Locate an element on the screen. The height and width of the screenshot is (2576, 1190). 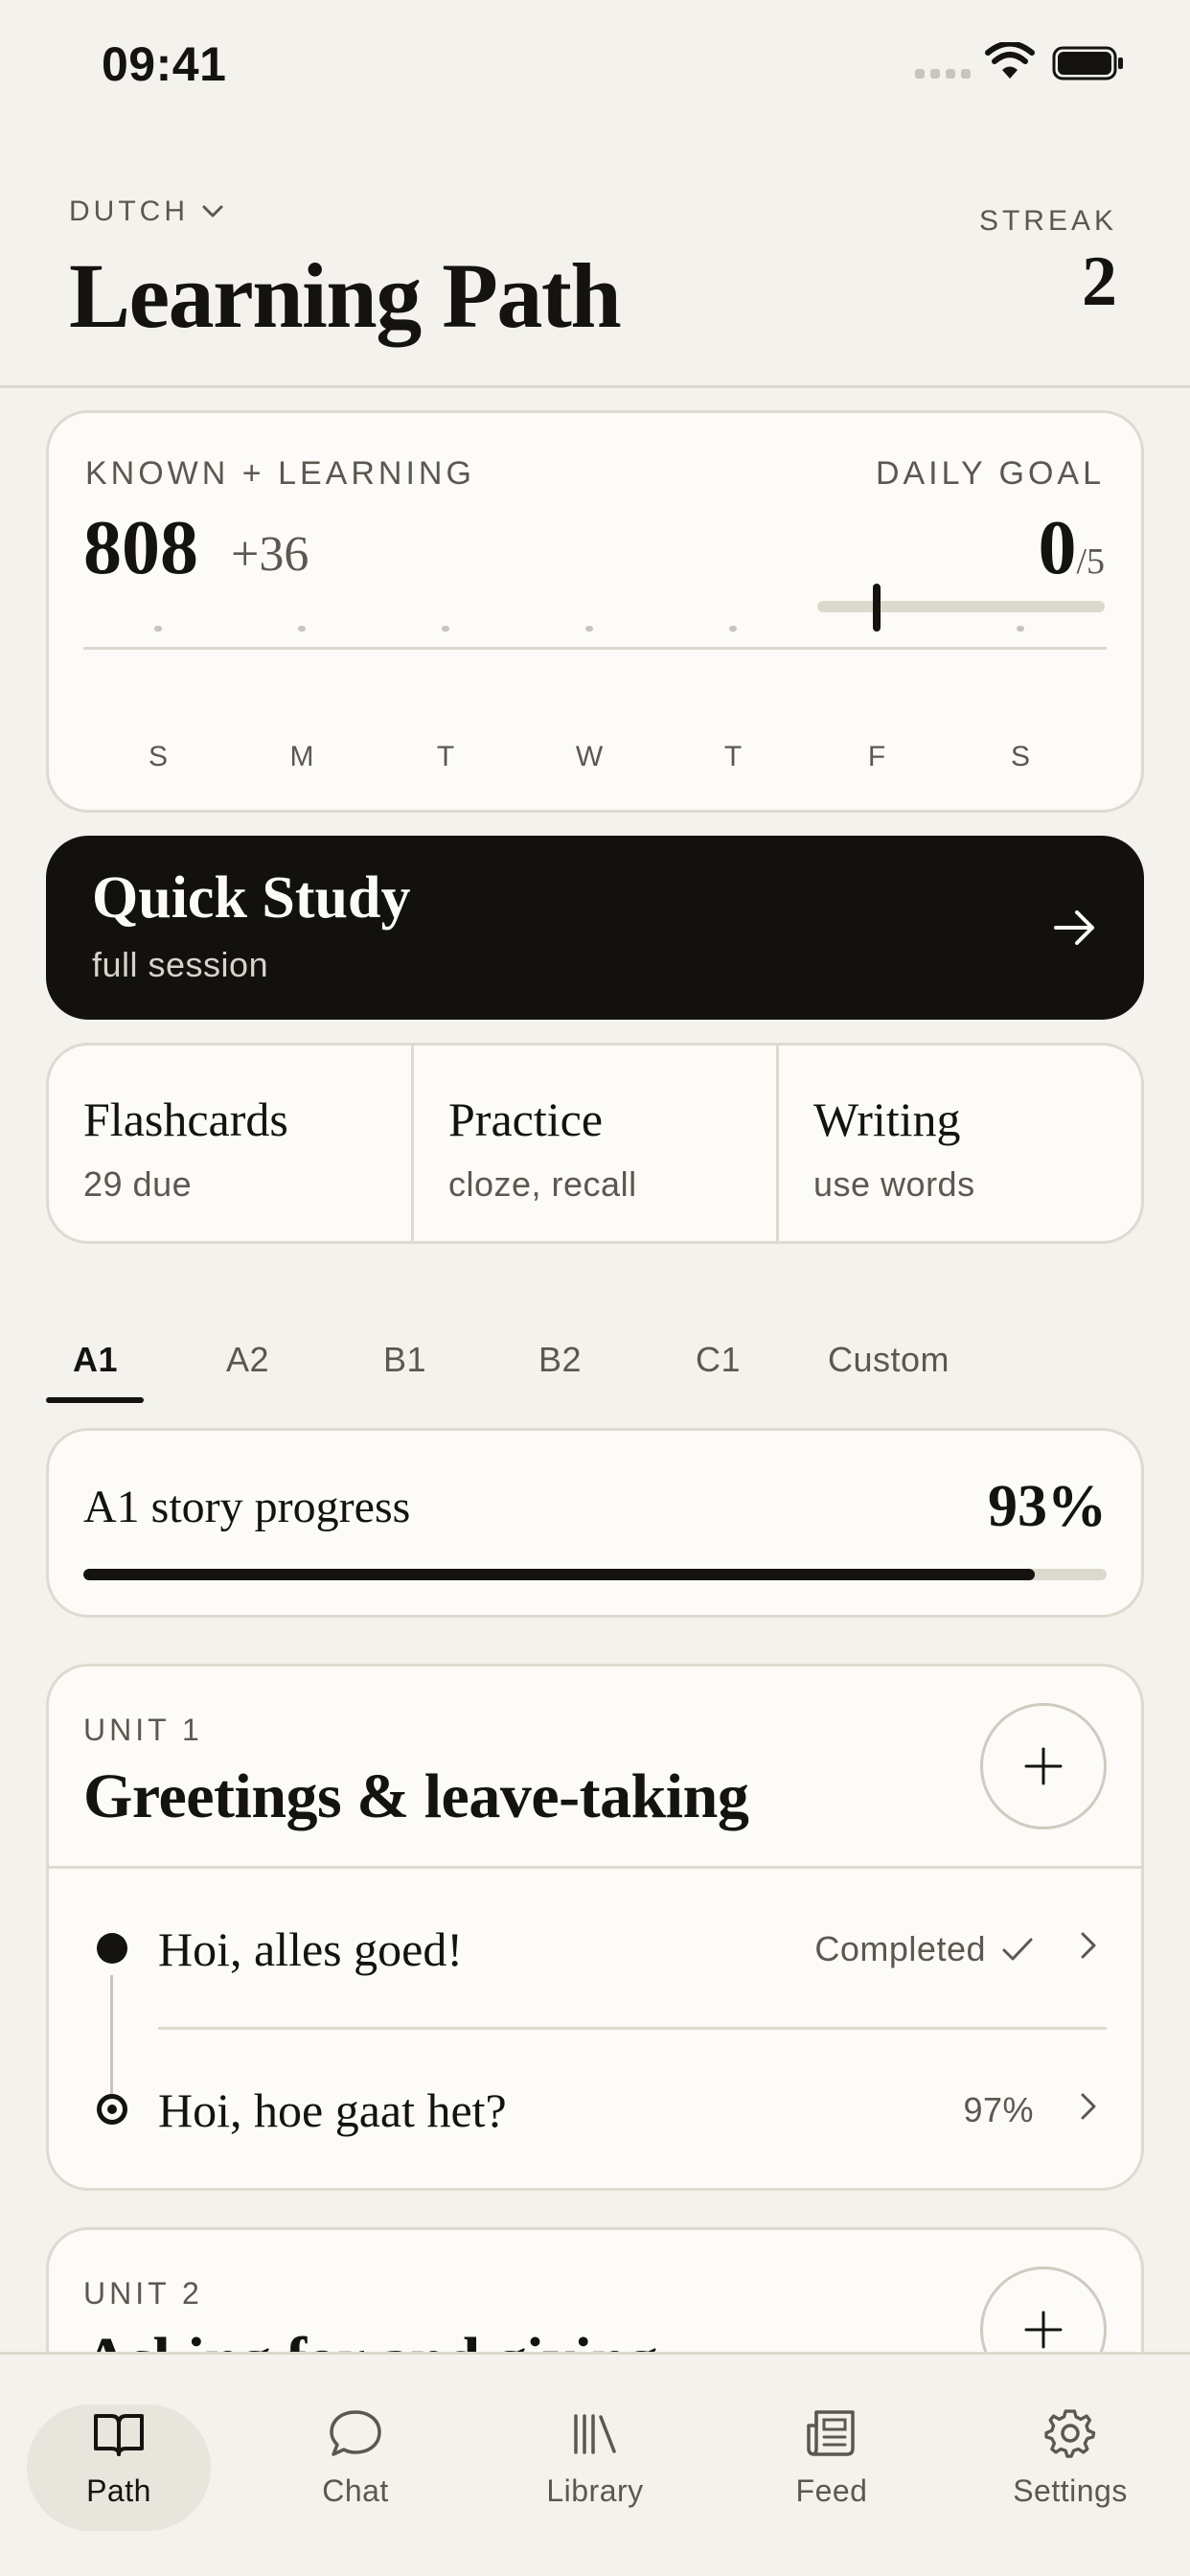
daily-goal-progress-bar is located at coordinates (961, 606).